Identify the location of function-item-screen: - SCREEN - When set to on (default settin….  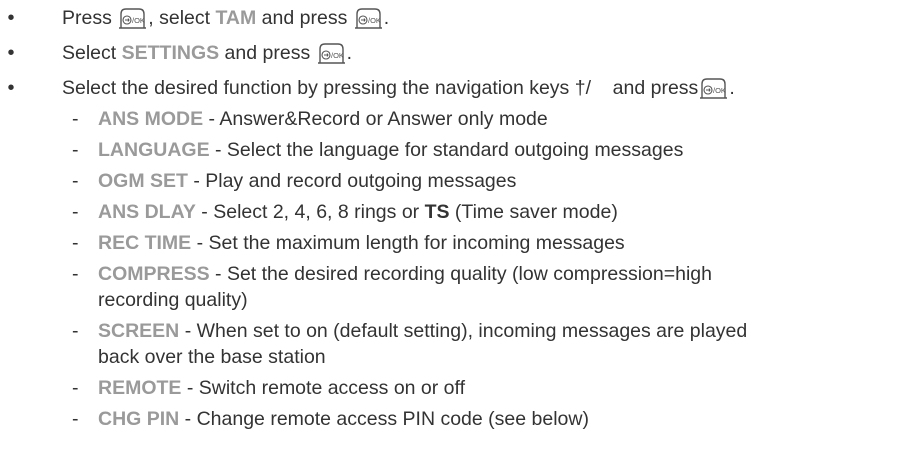
(410, 331).